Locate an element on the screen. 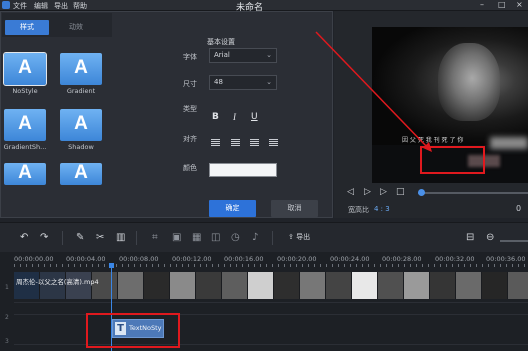 The image size is (528, 351). cancel-button: 取消 is located at coordinates (294, 208).